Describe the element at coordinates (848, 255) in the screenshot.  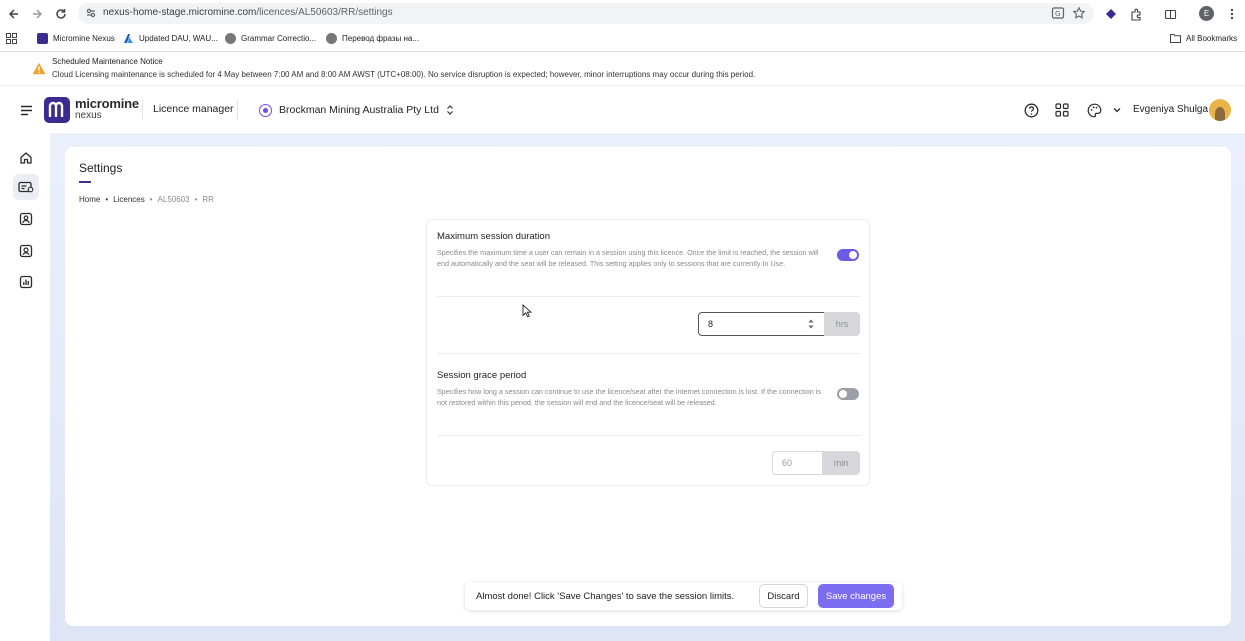
I see `max-session-toggle` at that location.